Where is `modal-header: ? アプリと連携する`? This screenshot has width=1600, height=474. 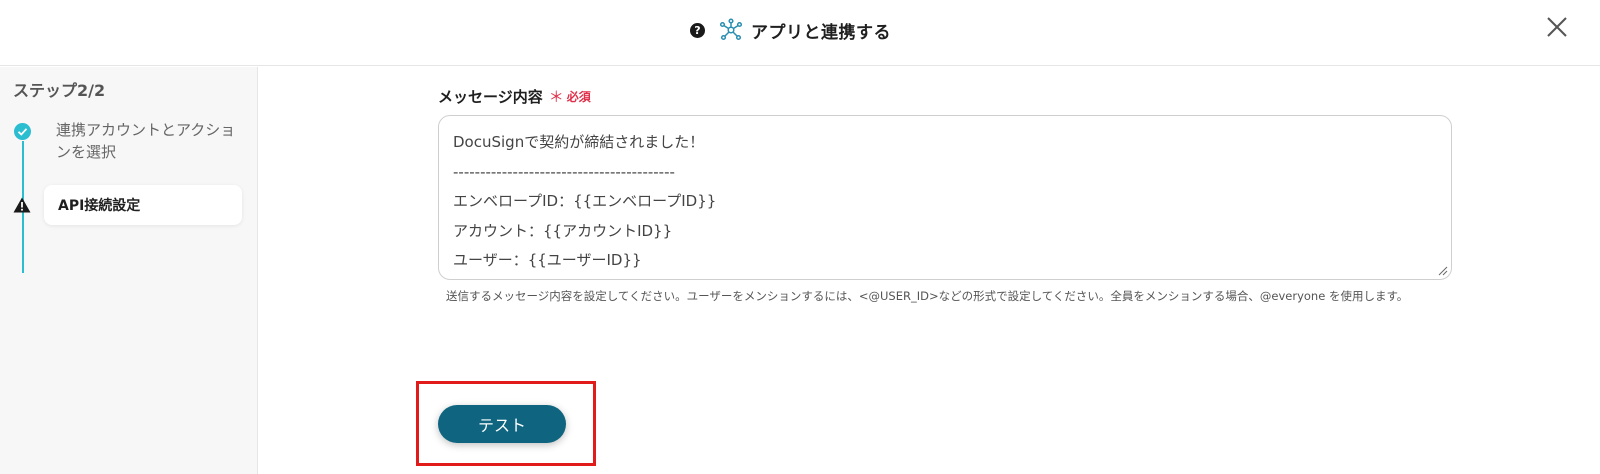
modal-header: ? アプリと連携する is located at coordinates (800, 33).